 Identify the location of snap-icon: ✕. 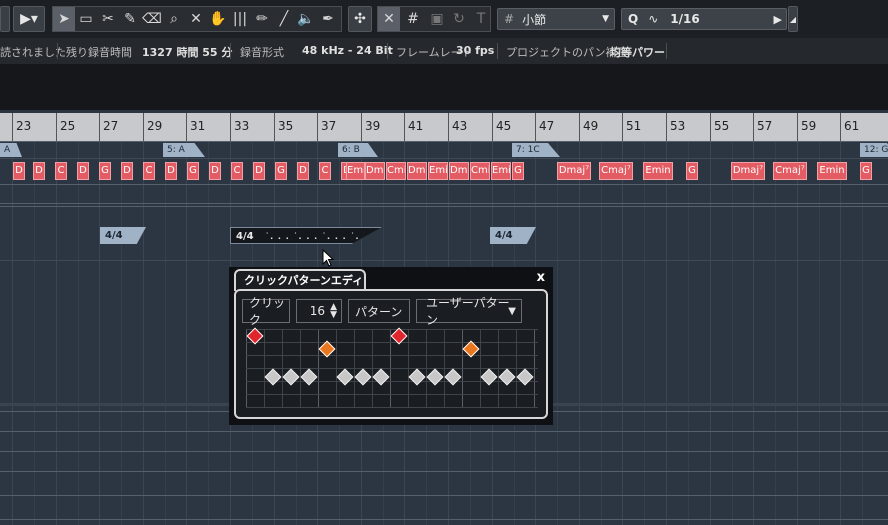
(389, 19).